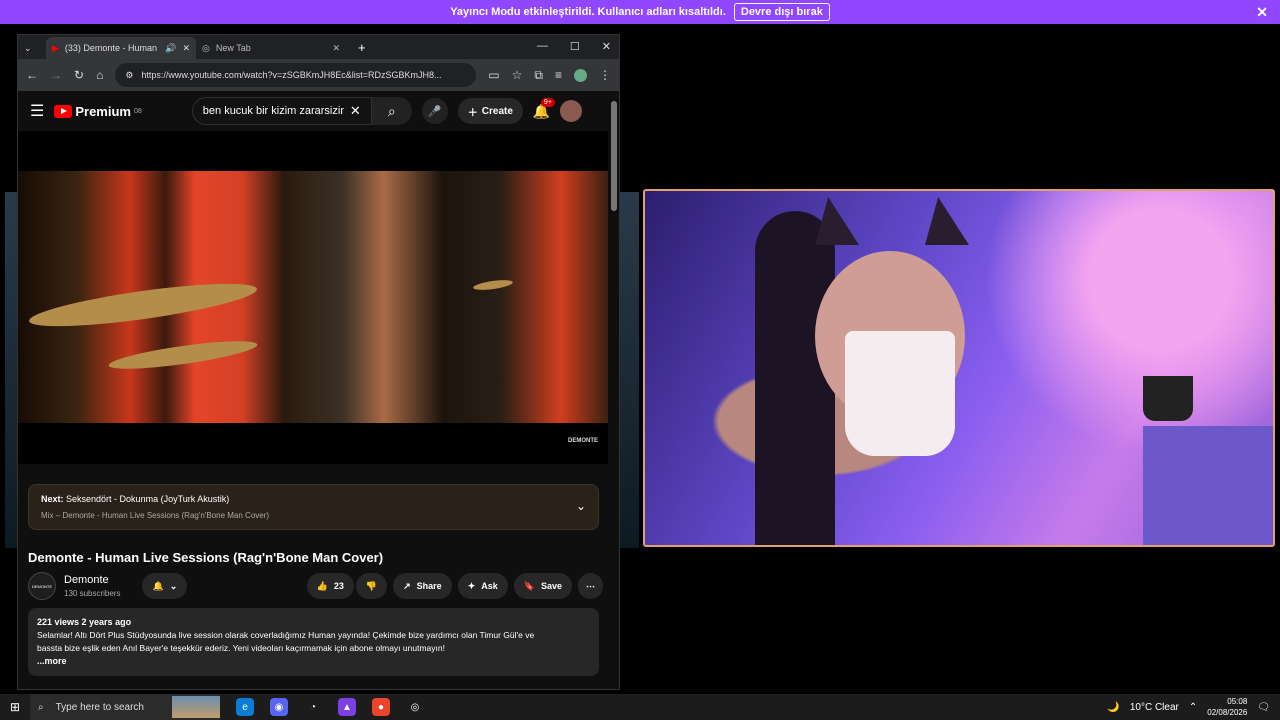 This screenshot has width=1280, height=720. Describe the element at coordinates (493, 75) in the screenshot. I see `cast-icon: ▭` at that location.